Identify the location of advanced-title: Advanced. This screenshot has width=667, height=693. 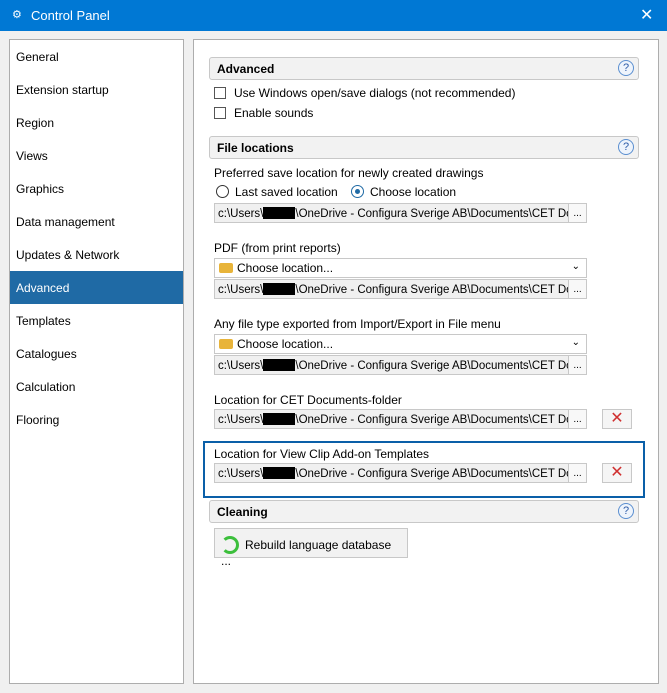
(246, 69).